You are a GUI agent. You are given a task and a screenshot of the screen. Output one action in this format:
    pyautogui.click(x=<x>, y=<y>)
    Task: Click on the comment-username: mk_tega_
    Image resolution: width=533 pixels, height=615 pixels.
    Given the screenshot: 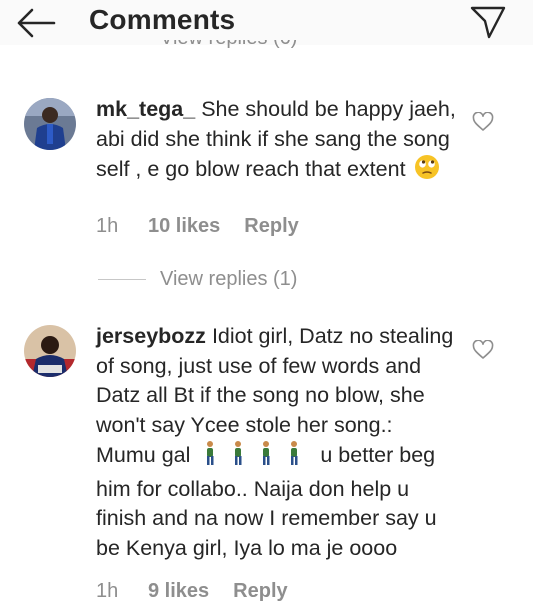 What is the action you would take?
    pyautogui.click(x=145, y=109)
    